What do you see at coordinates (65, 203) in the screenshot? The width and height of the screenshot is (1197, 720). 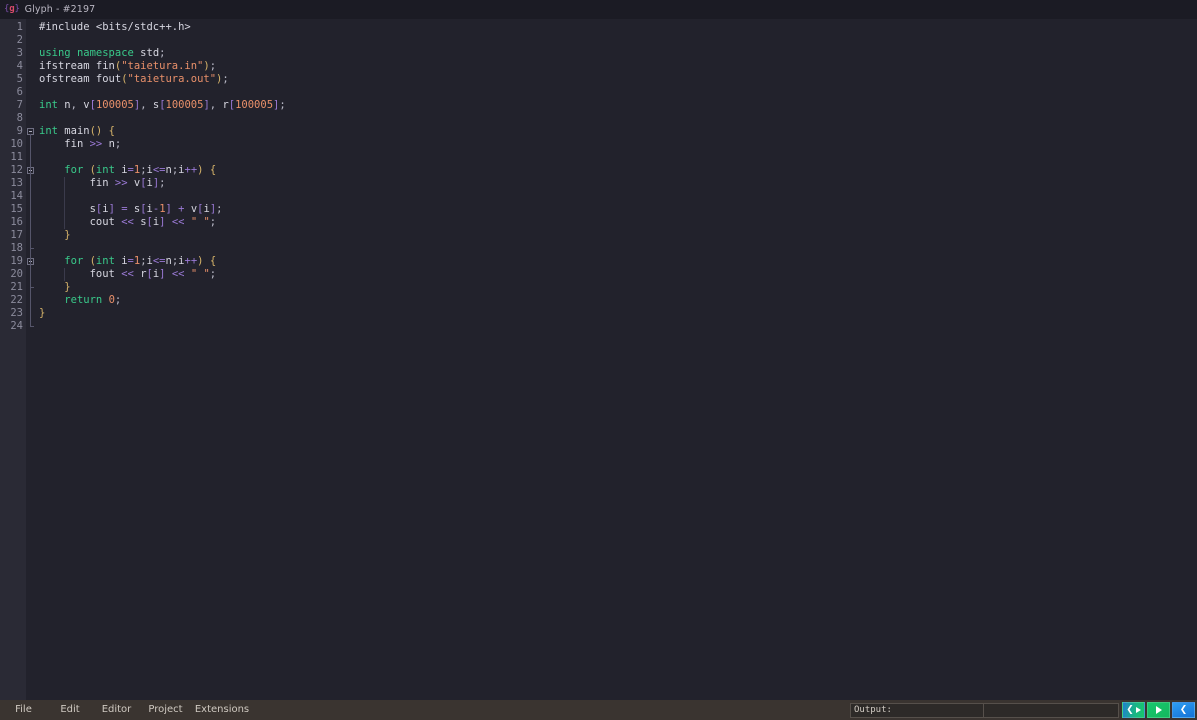 I see `indent-guide` at bounding box center [65, 203].